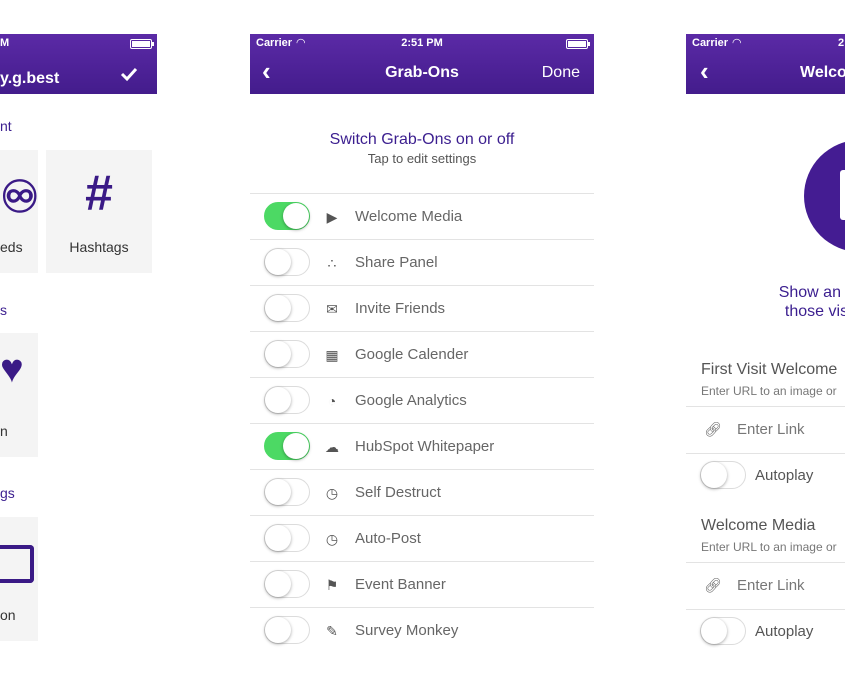 The height and width of the screenshot is (680, 845). Describe the element at coordinates (824, 196) in the screenshot. I see `image-placeholder-icon` at that location.